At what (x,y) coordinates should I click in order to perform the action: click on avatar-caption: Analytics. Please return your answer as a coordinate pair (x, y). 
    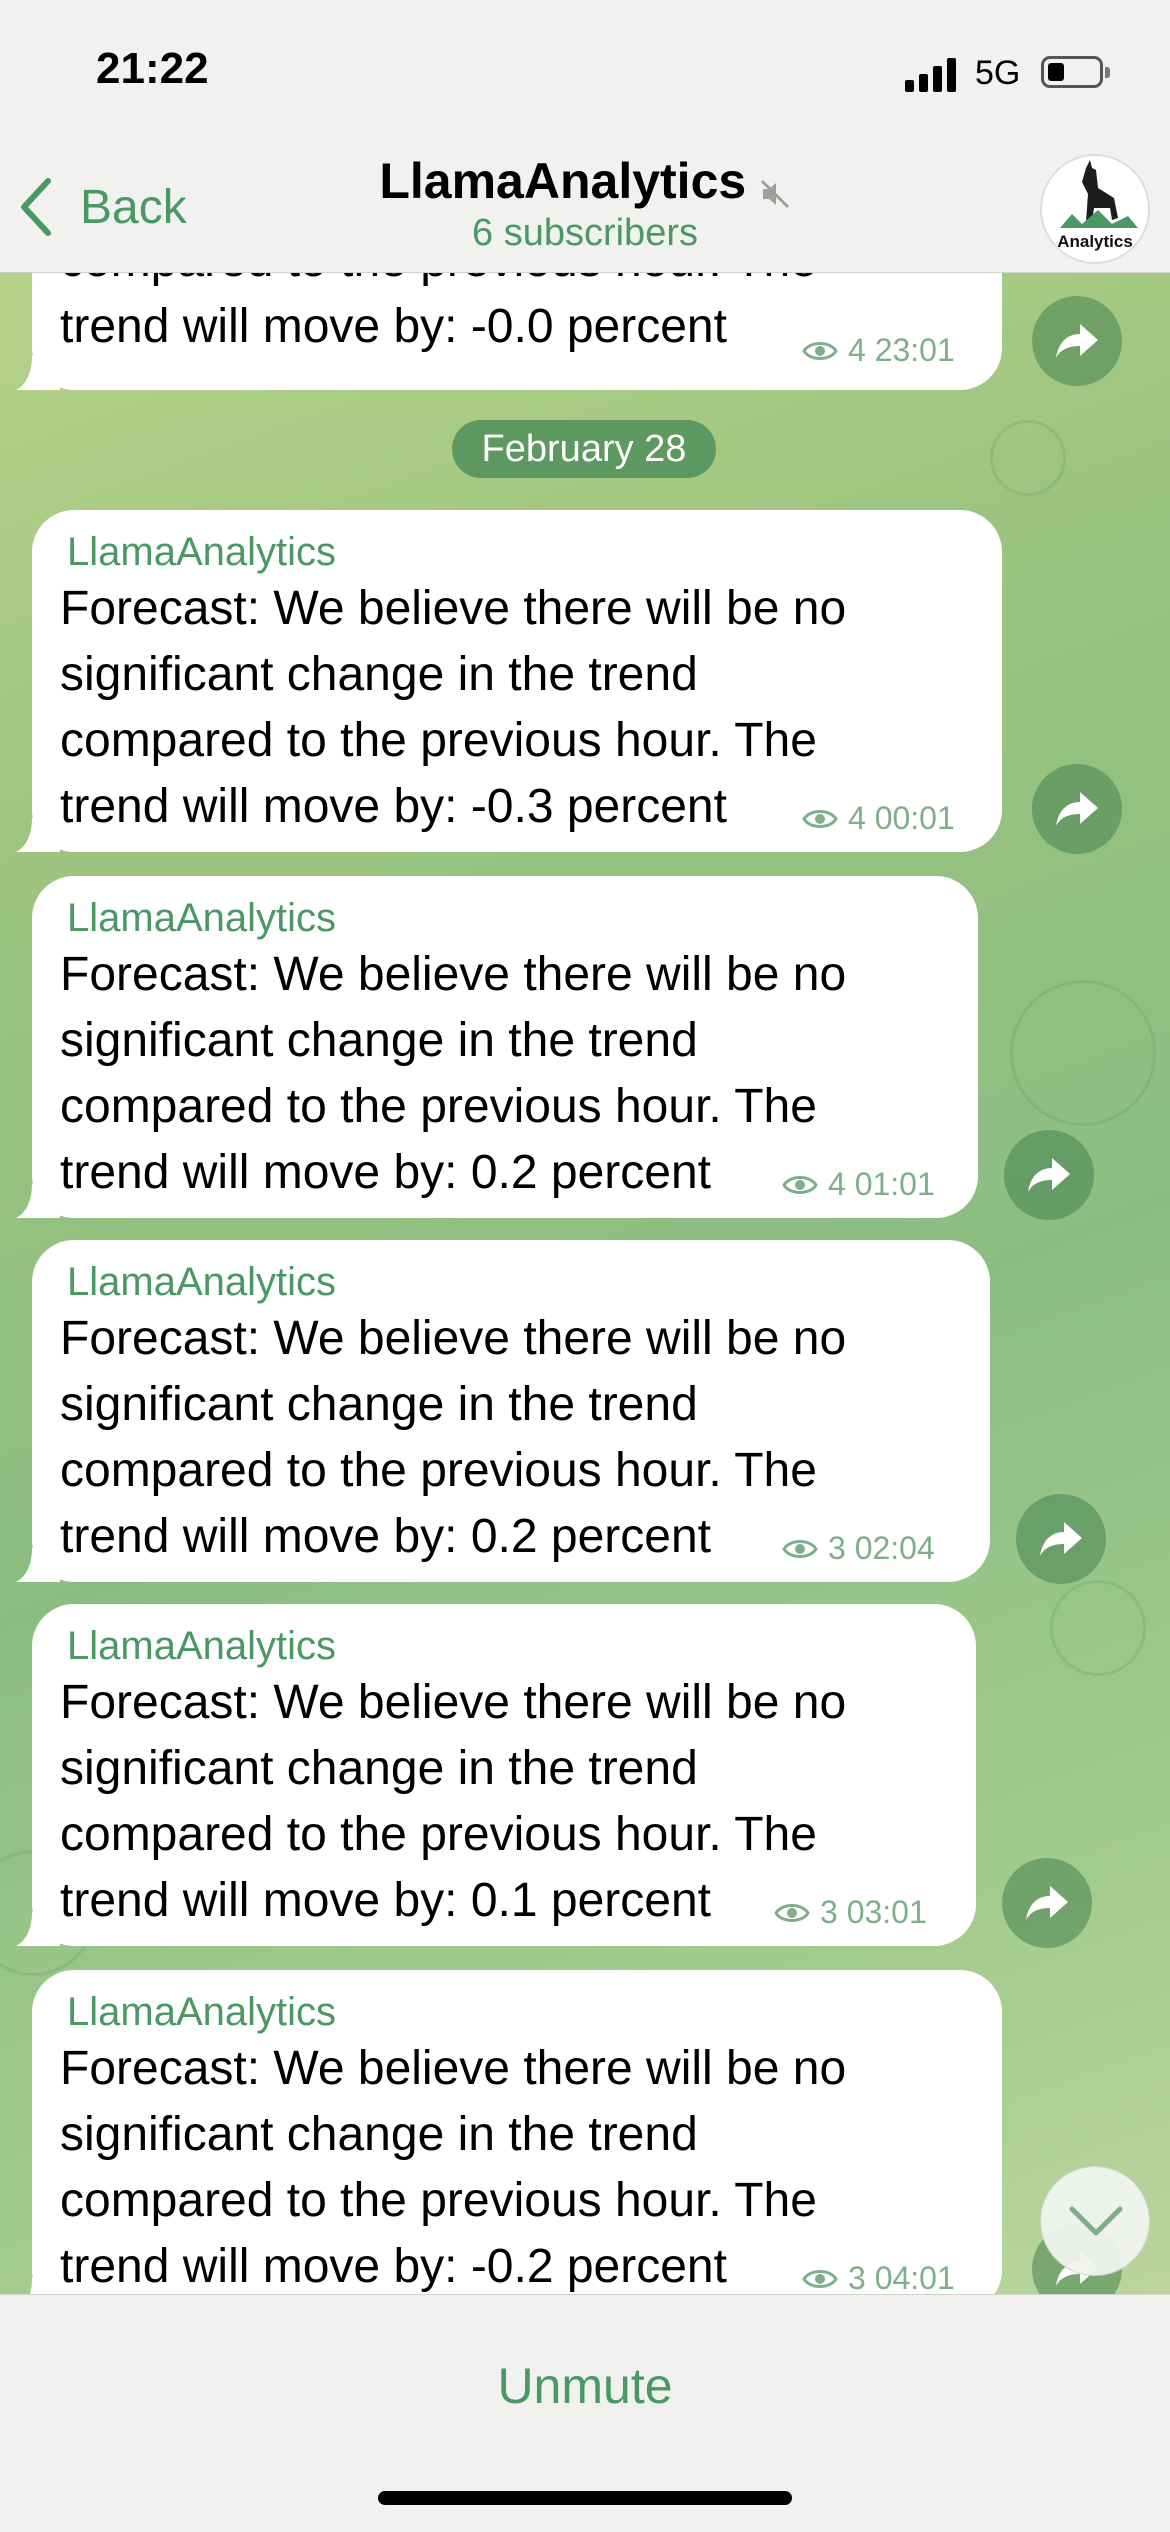
    Looking at the image, I should click on (1095, 241).